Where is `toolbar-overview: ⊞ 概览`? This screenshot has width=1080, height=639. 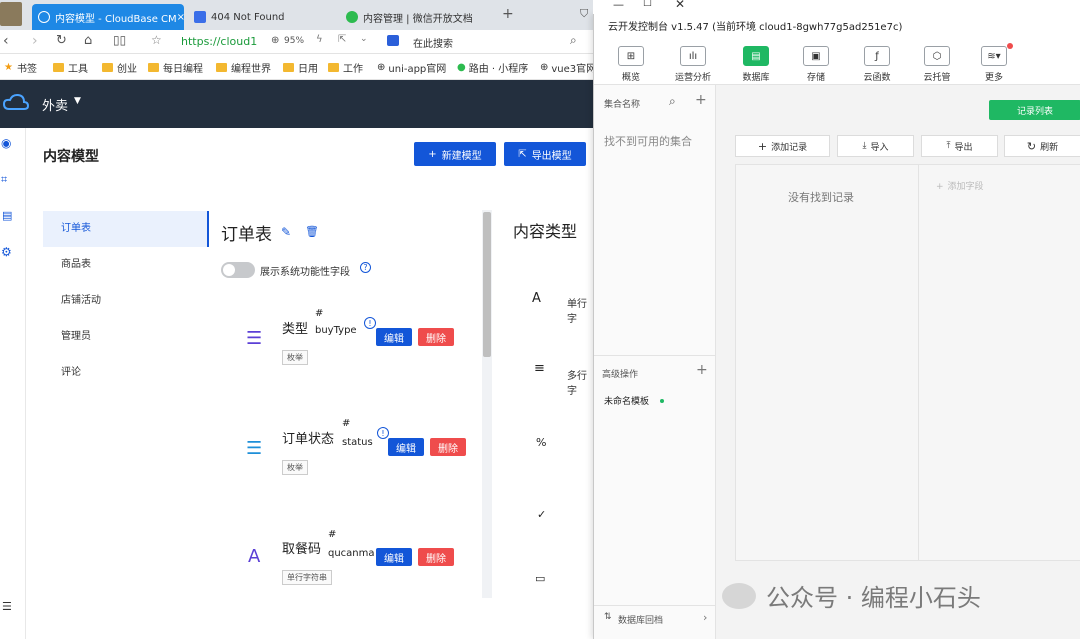 toolbar-overview: ⊞ 概览 is located at coordinates (631, 64).